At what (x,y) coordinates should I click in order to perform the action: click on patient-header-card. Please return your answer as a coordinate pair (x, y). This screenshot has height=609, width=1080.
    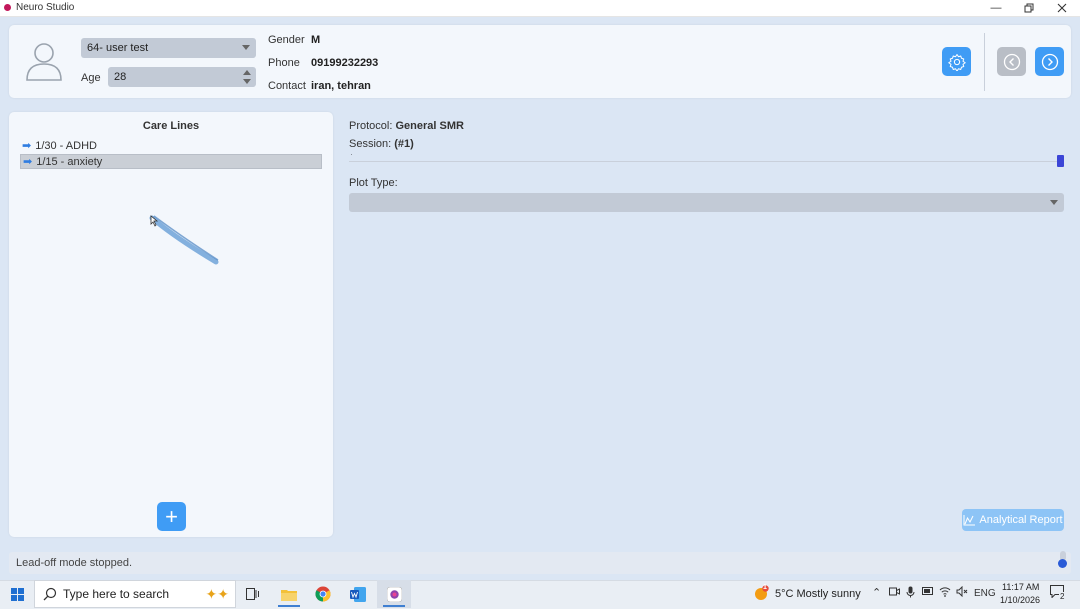
    Looking at the image, I should click on (540, 61).